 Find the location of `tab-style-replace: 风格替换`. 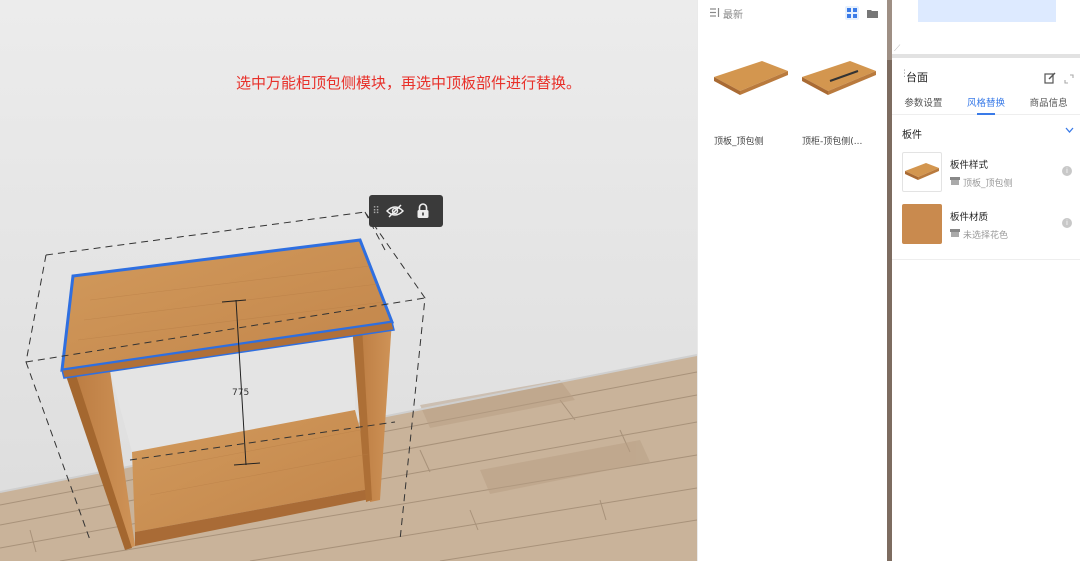

tab-style-replace: 风格替换 is located at coordinates (986, 103).